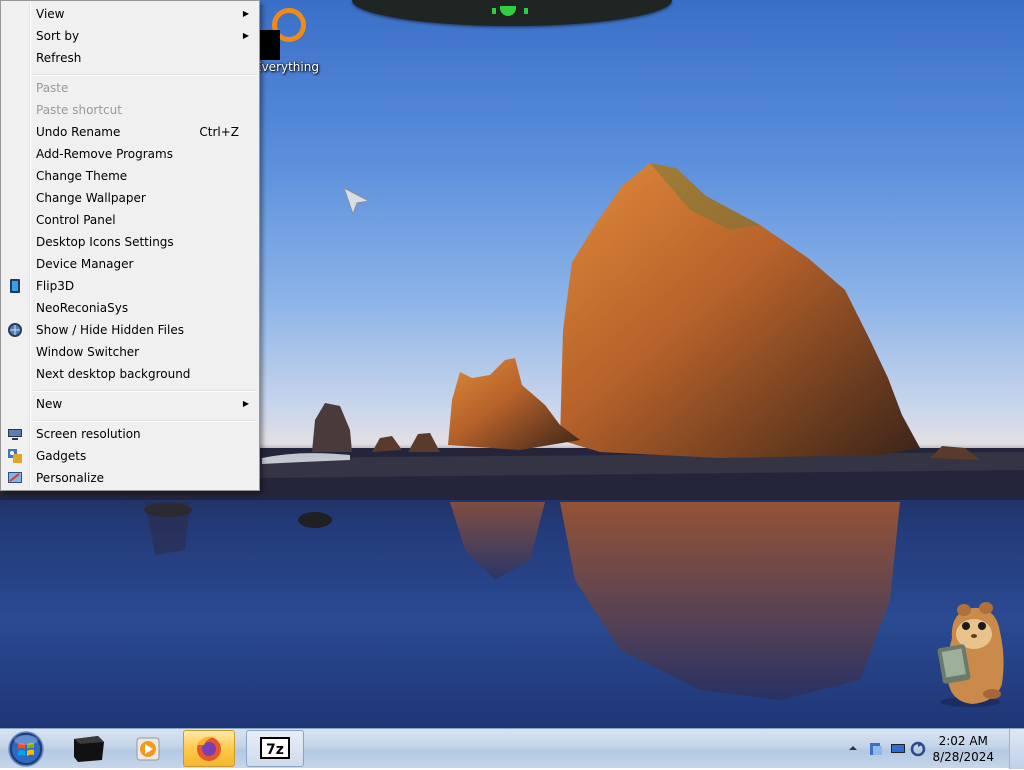 The image size is (1024, 770). Describe the element at coordinates (15, 456) in the screenshot. I see `gadgets-icon` at that location.